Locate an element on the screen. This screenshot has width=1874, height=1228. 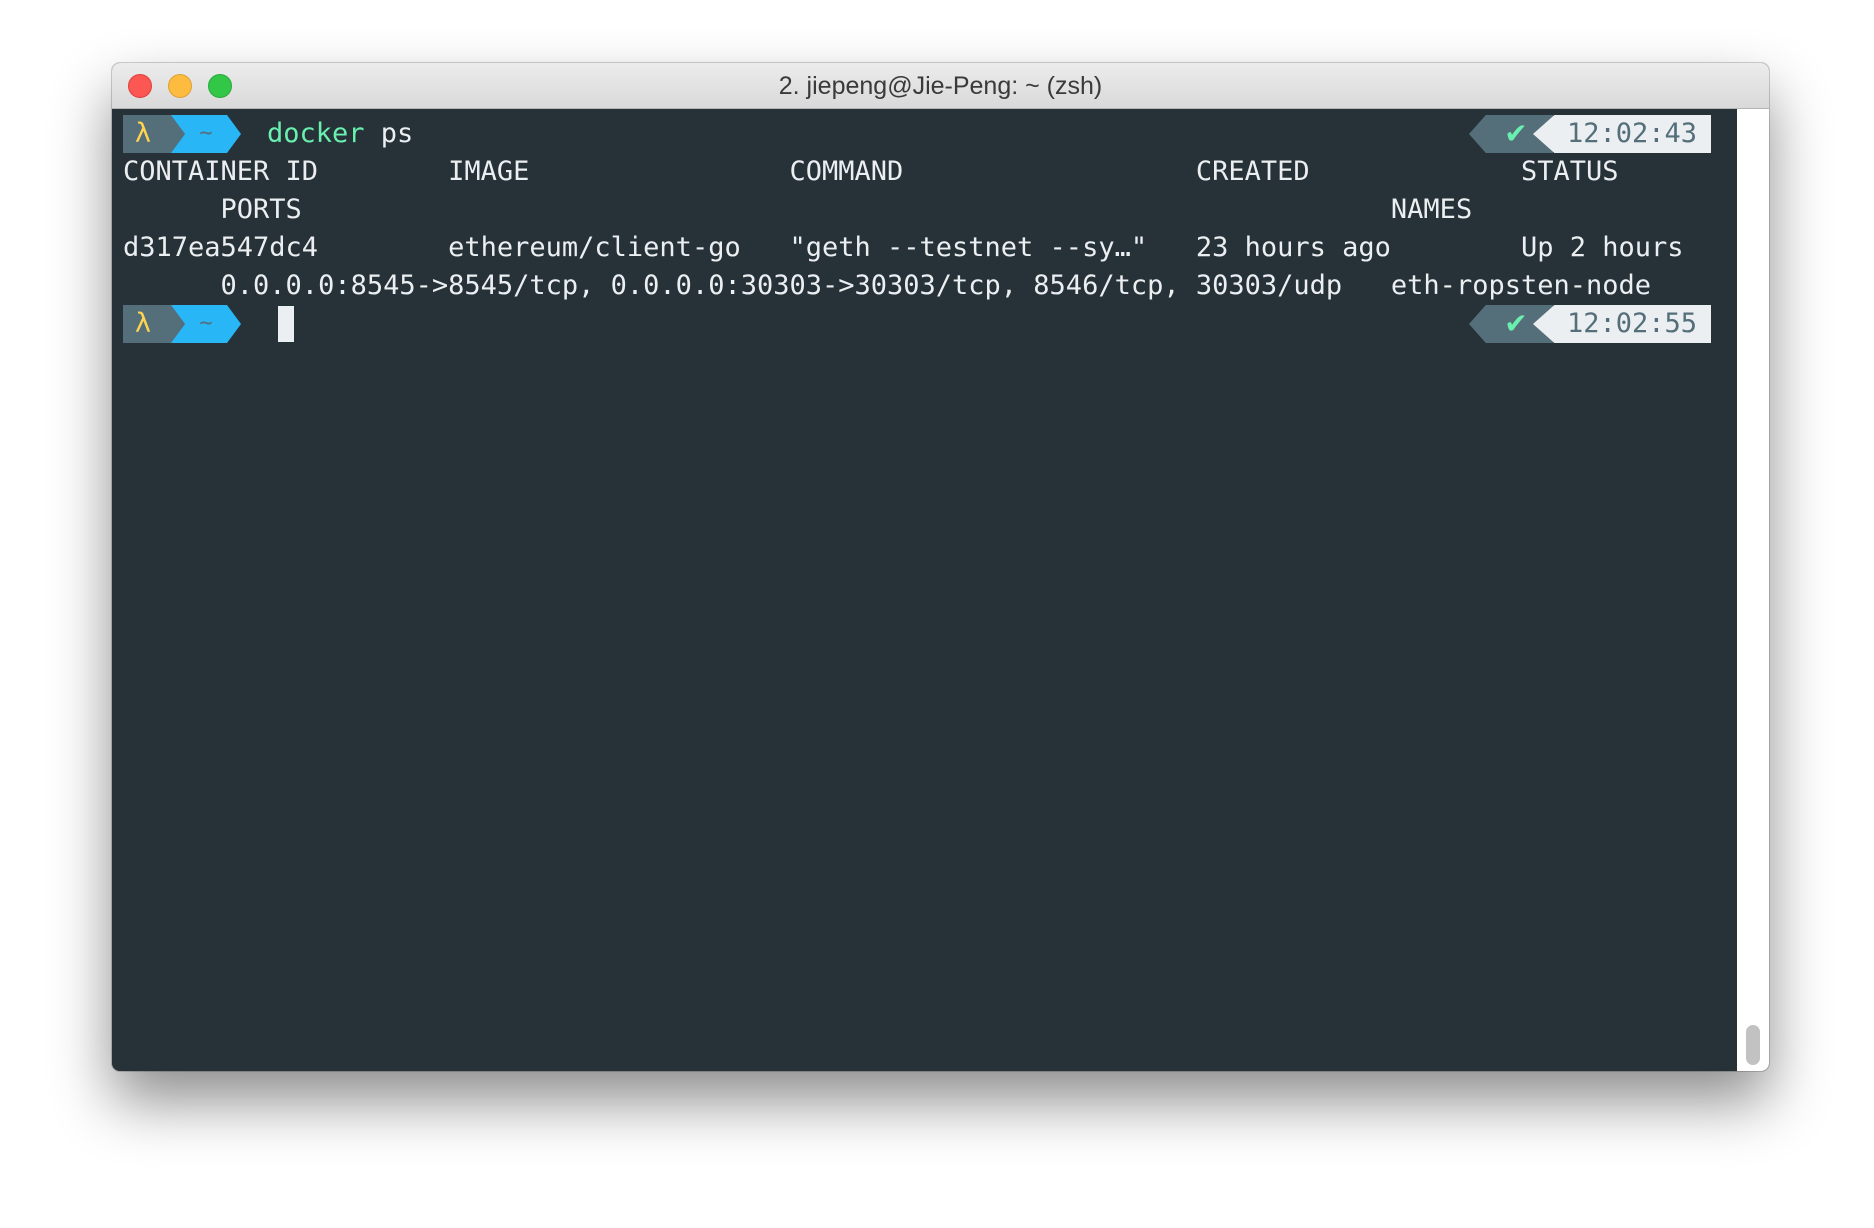
prompt-timestamp: 12:02:55 is located at coordinates (1622, 324).